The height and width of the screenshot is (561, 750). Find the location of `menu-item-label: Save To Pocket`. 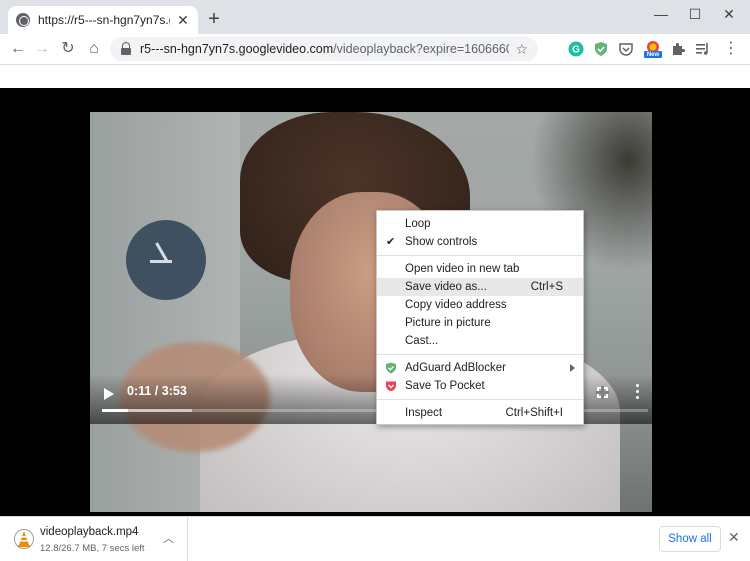

menu-item-label: Save To Pocket is located at coordinates (445, 386).